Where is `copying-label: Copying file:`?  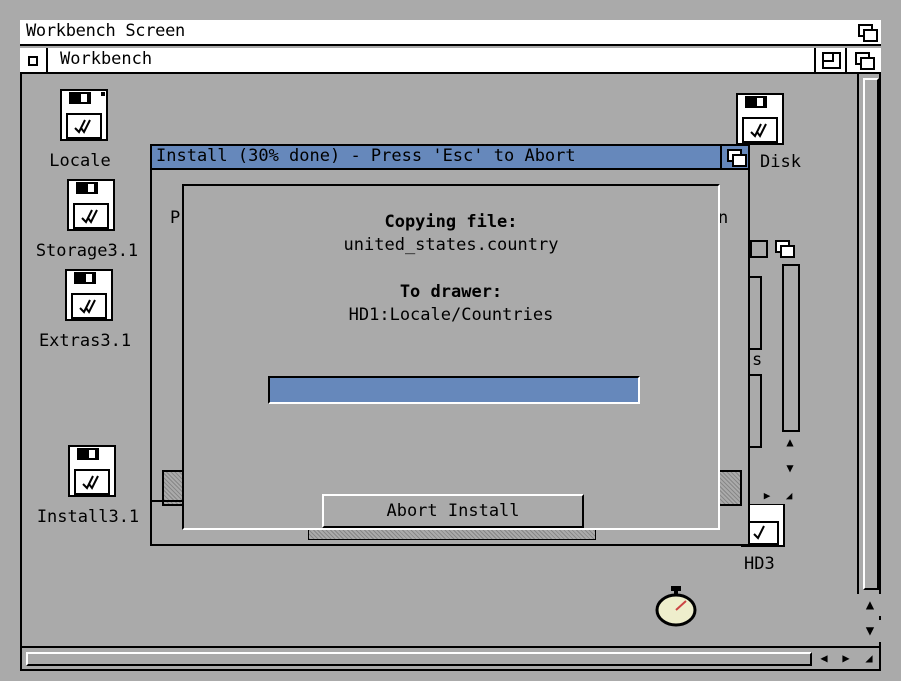
copying-label: Copying file: is located at coordinates (451, 222).